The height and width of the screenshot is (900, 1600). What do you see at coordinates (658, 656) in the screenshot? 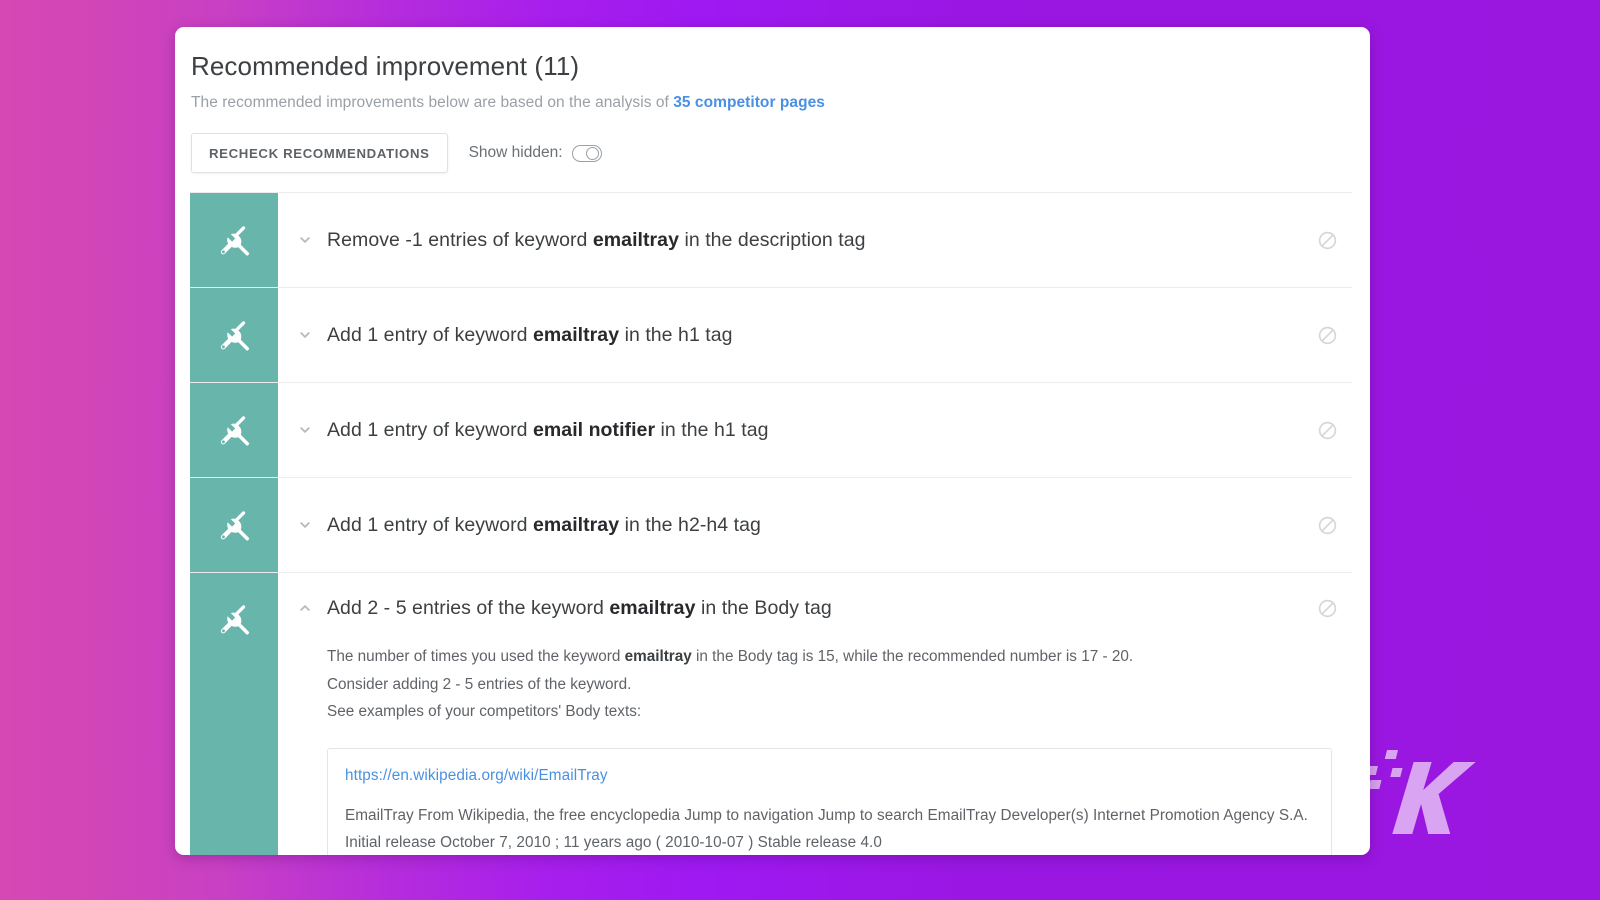
I see `detail-keyword: emailtray` at bounding box center [658, 656].